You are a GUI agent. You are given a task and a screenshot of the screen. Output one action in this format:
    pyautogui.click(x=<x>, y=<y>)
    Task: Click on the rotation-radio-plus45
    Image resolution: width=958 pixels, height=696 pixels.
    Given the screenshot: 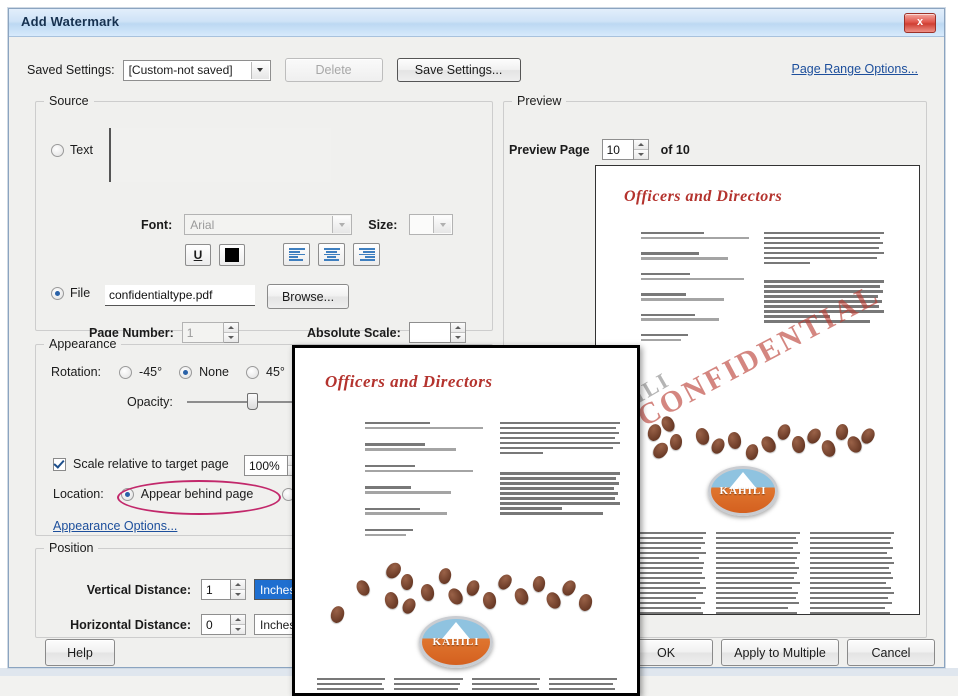 What is the action you would take?
    pyautogui.click(x=252, y=372)
    